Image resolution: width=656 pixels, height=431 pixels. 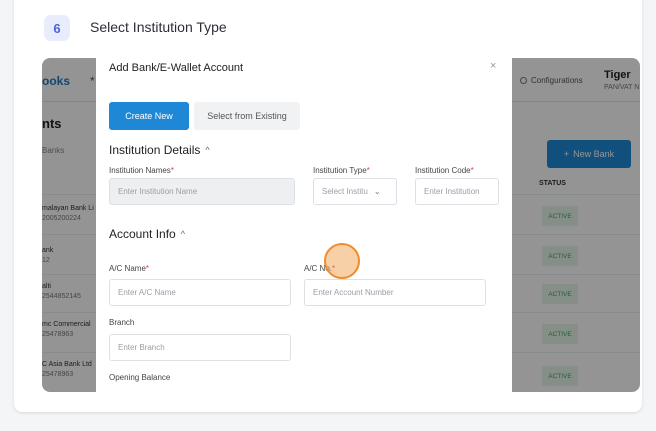 I want to click on click-indicator, so click(x=342, y=261).